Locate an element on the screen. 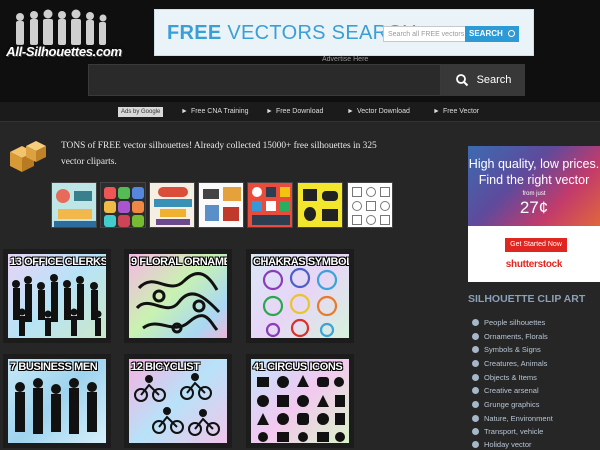 Image resolution: width=600 pixels, height=450 pixels. card-title: 7 BUSINESS MEN is located at coordinates (54, 367).